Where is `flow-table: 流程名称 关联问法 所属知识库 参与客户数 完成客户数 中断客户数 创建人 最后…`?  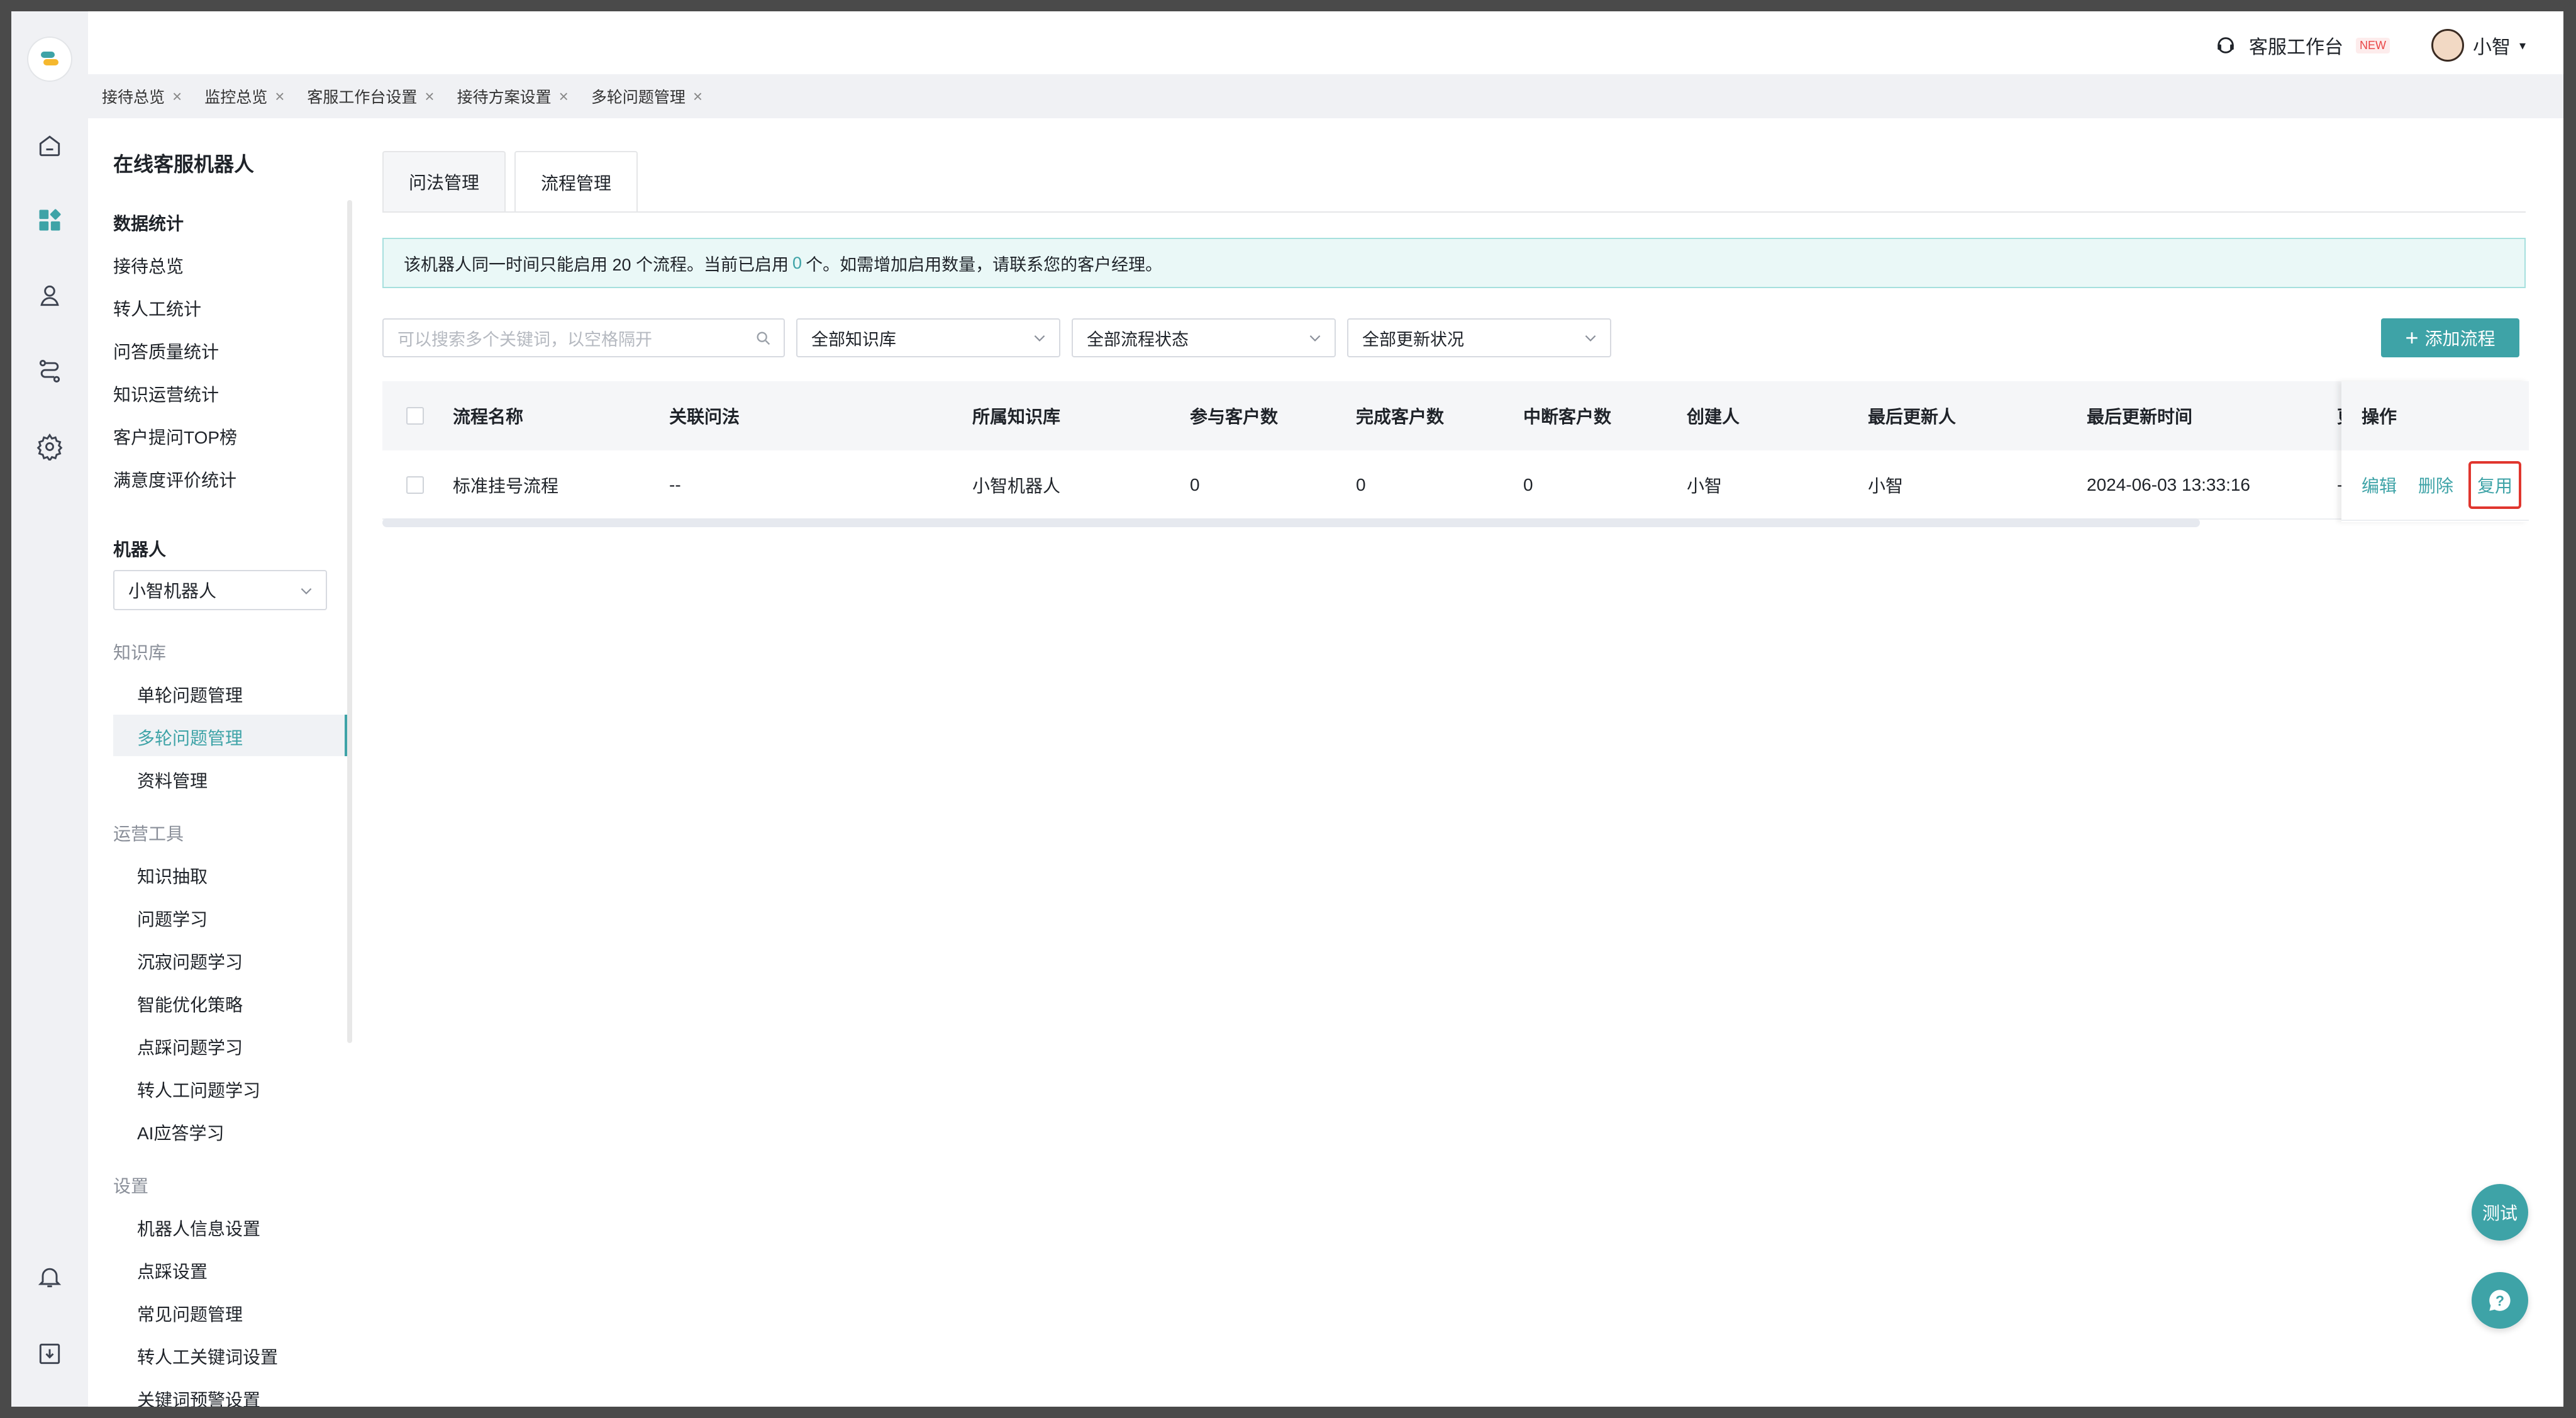
flow-table: 流程名称 关联问法 所属知识库 参与客户数 完成客户数 中断客户数 创建人 最后… is located at coordinates (1455, 451).